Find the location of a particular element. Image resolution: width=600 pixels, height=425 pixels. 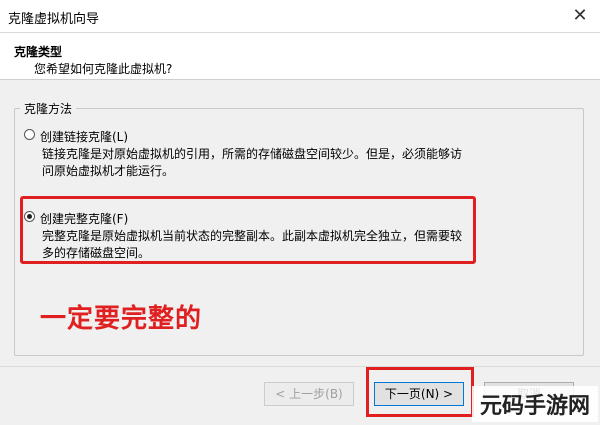

title-bar: 克隆虚拟机向导 ✕ is located at coordinates (300, 16).